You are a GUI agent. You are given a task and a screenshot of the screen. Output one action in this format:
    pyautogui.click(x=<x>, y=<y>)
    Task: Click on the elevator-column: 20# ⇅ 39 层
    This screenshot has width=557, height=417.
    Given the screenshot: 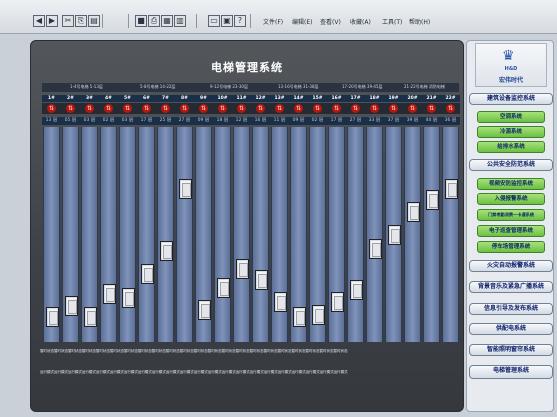 What is the action you would take?
    pyautogui.click(x=412, y=218)
    